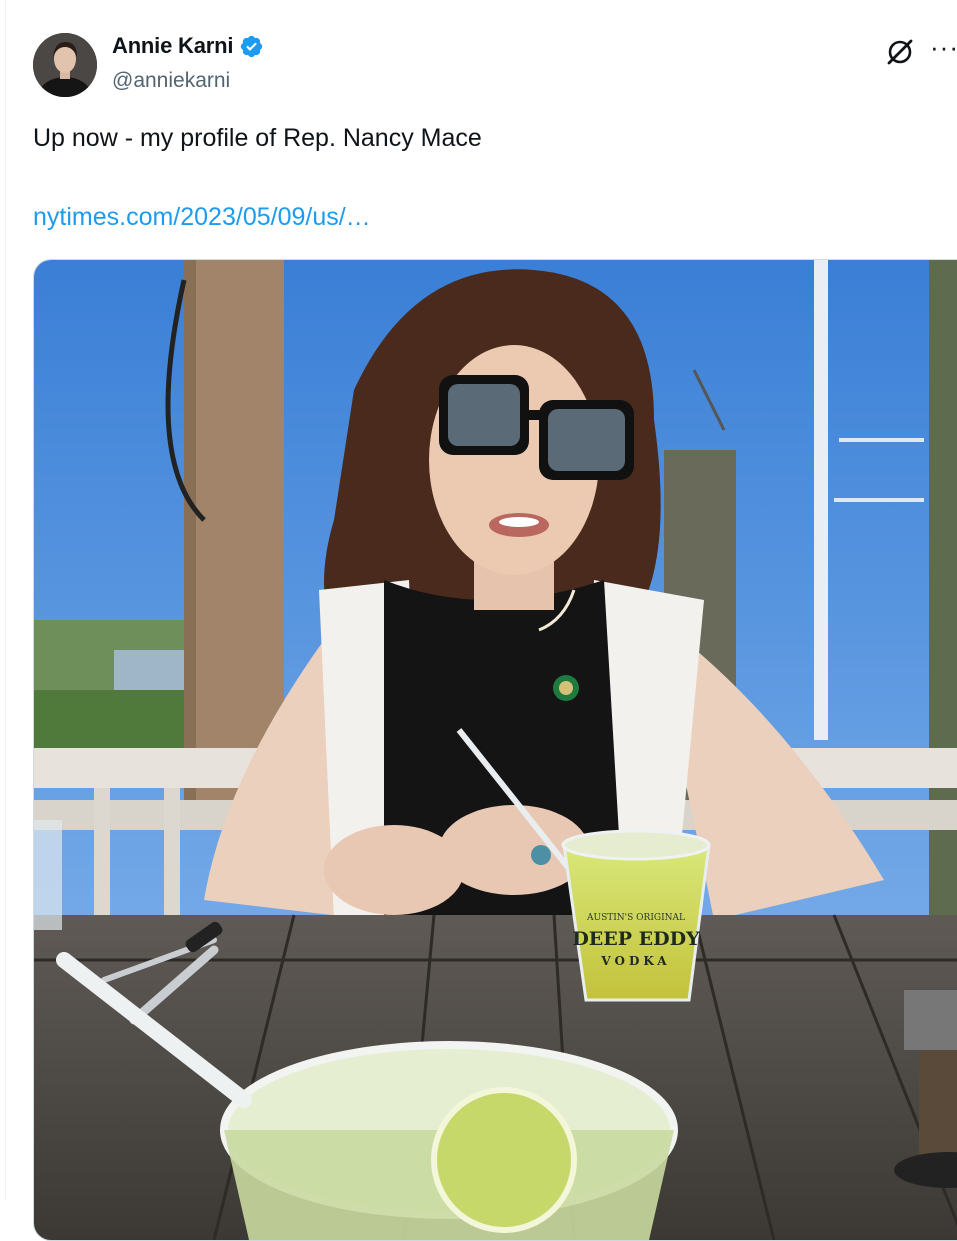 Image resolution: width=957 pixels, height=1241 pixels. I want to click on timeline-border, so click(5, 600).